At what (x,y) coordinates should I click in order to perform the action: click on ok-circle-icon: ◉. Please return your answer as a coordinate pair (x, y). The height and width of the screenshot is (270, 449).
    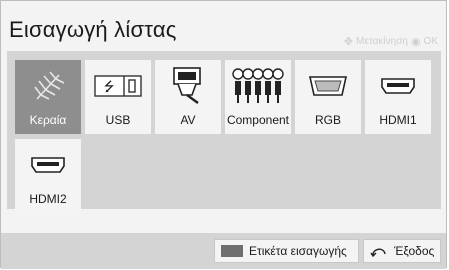
    Looking at the image, I should click on (415, 42).